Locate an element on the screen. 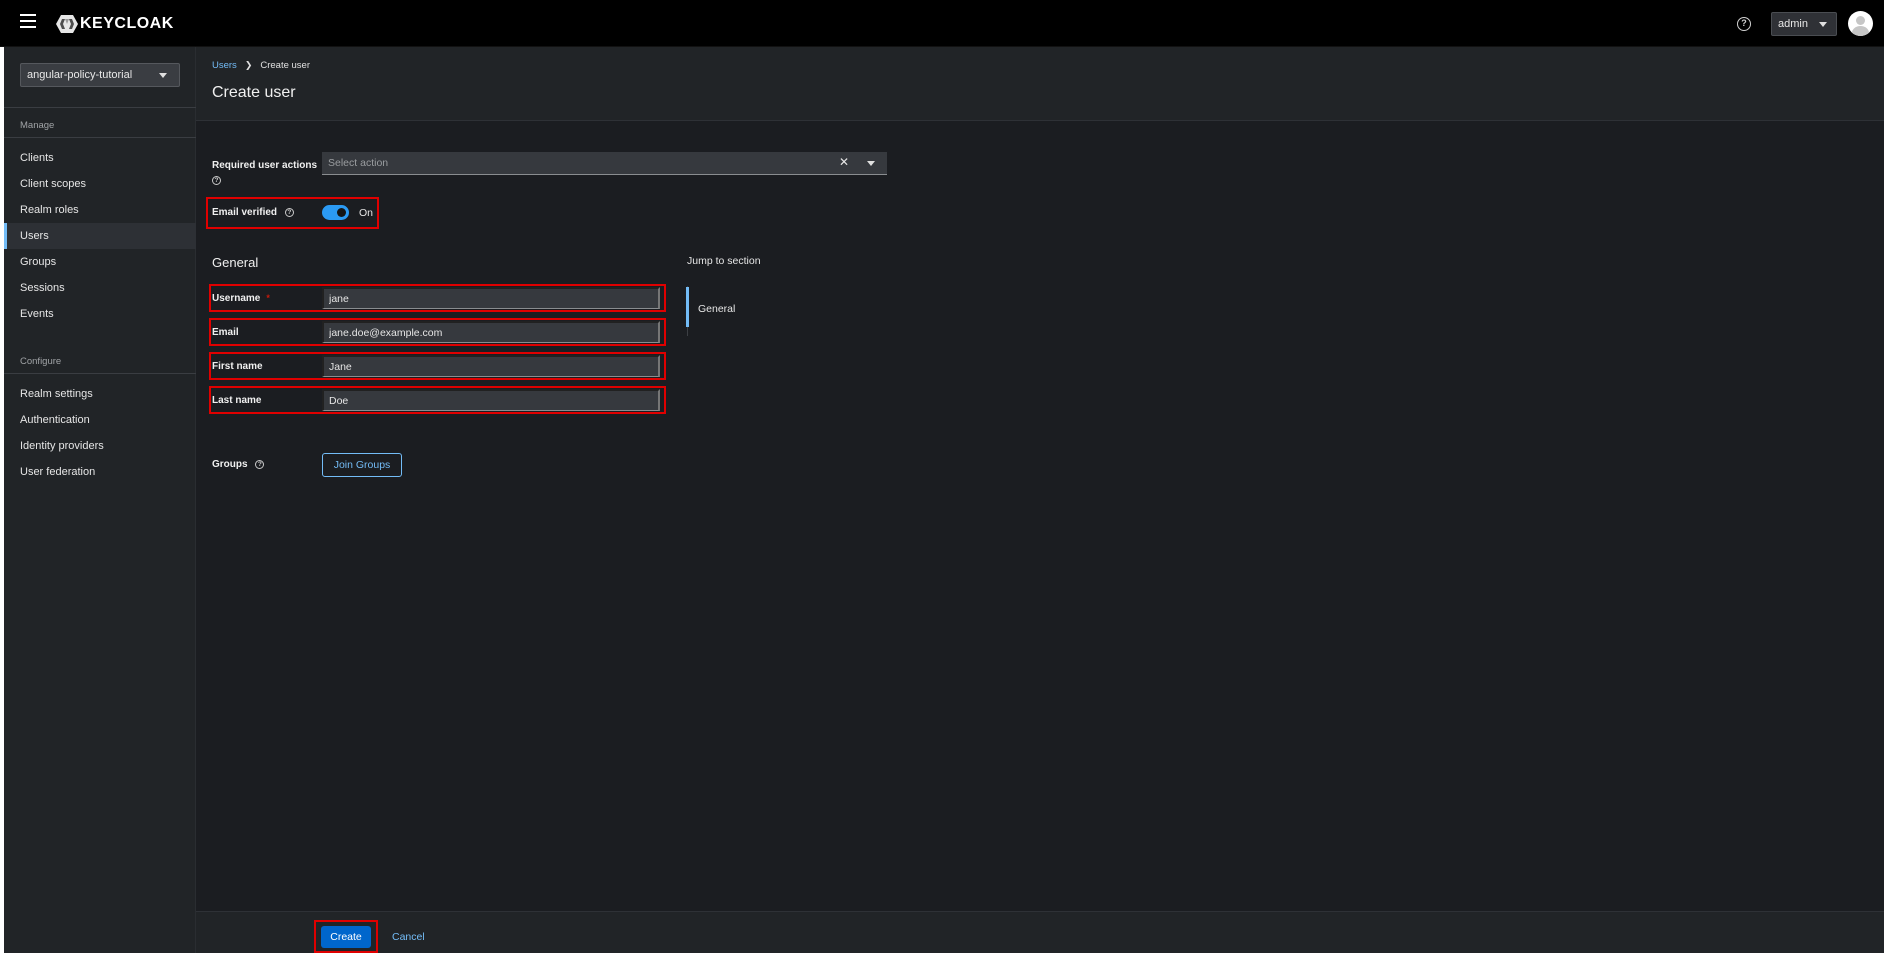  help-icon: ? is located at coordinates (1744, 24).